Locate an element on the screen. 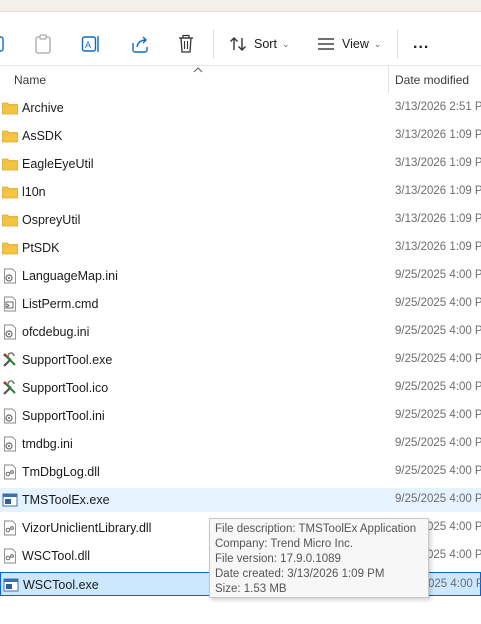  file-row: ofcdebug.ini 9/25/2025 4:00 P is located at coordinates (240, 332).